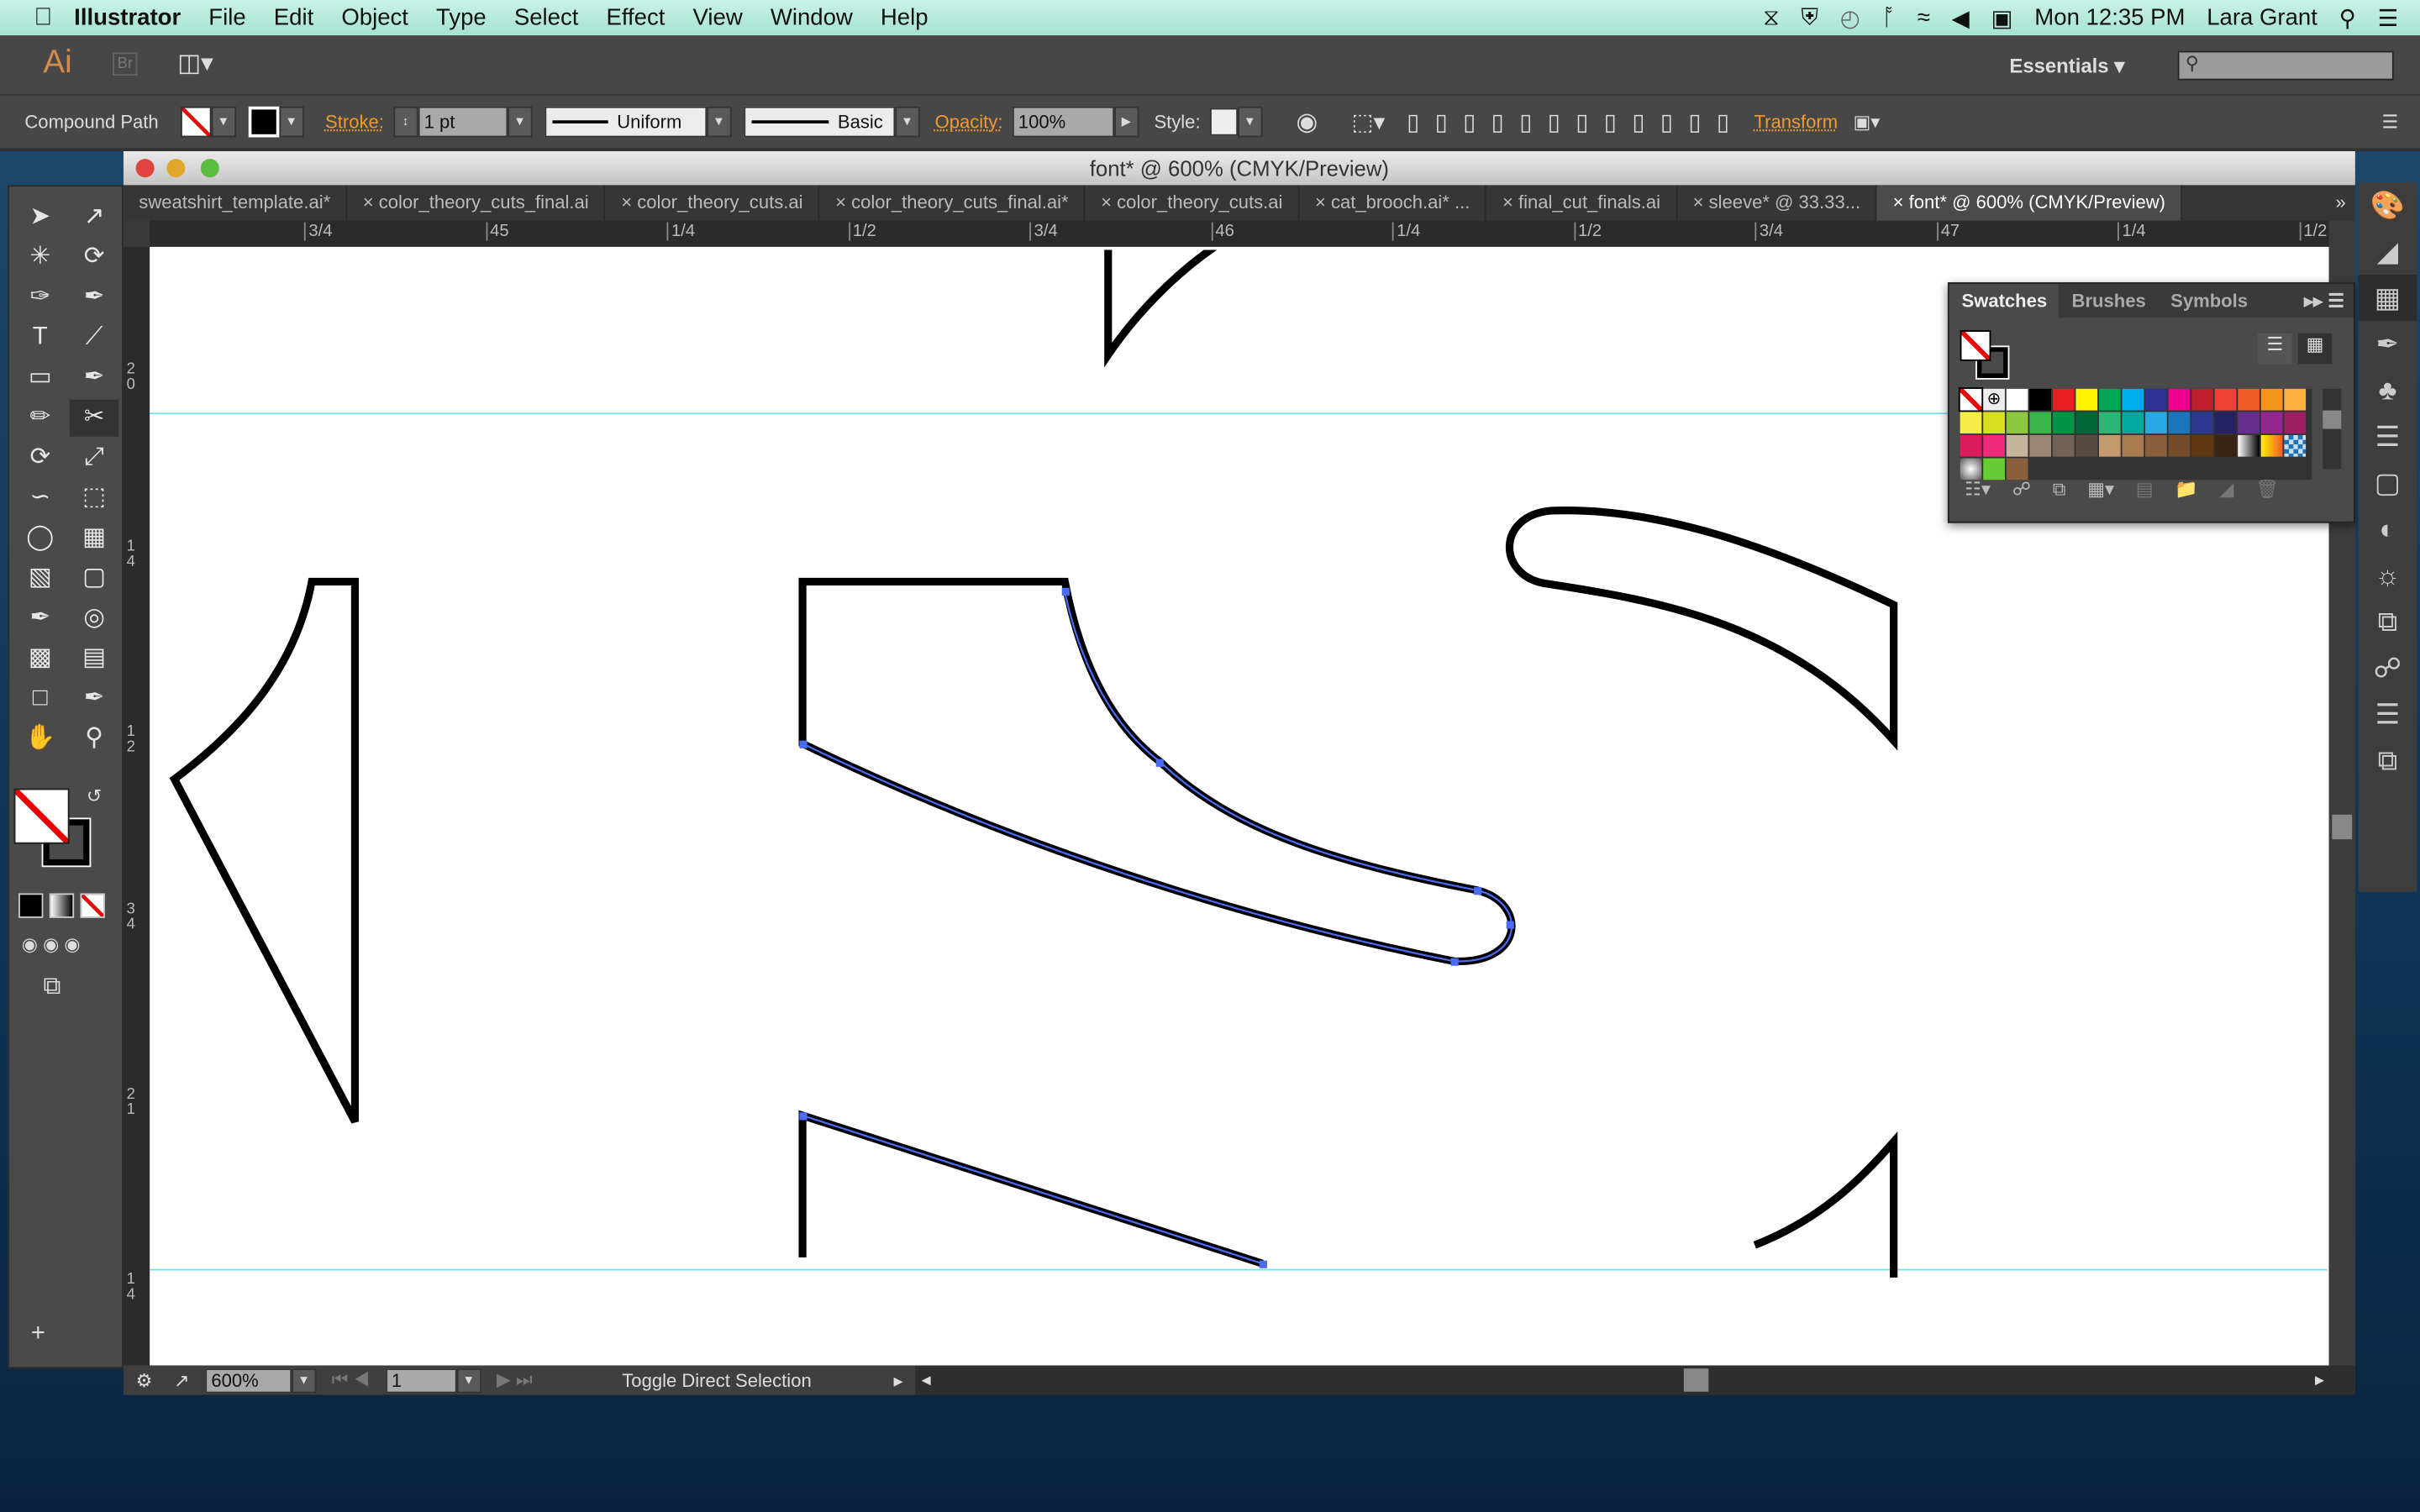 The image size is (2420, 1512). I want to click on graphic-styles-dock-icon: ⧉, so click(2388, 622).